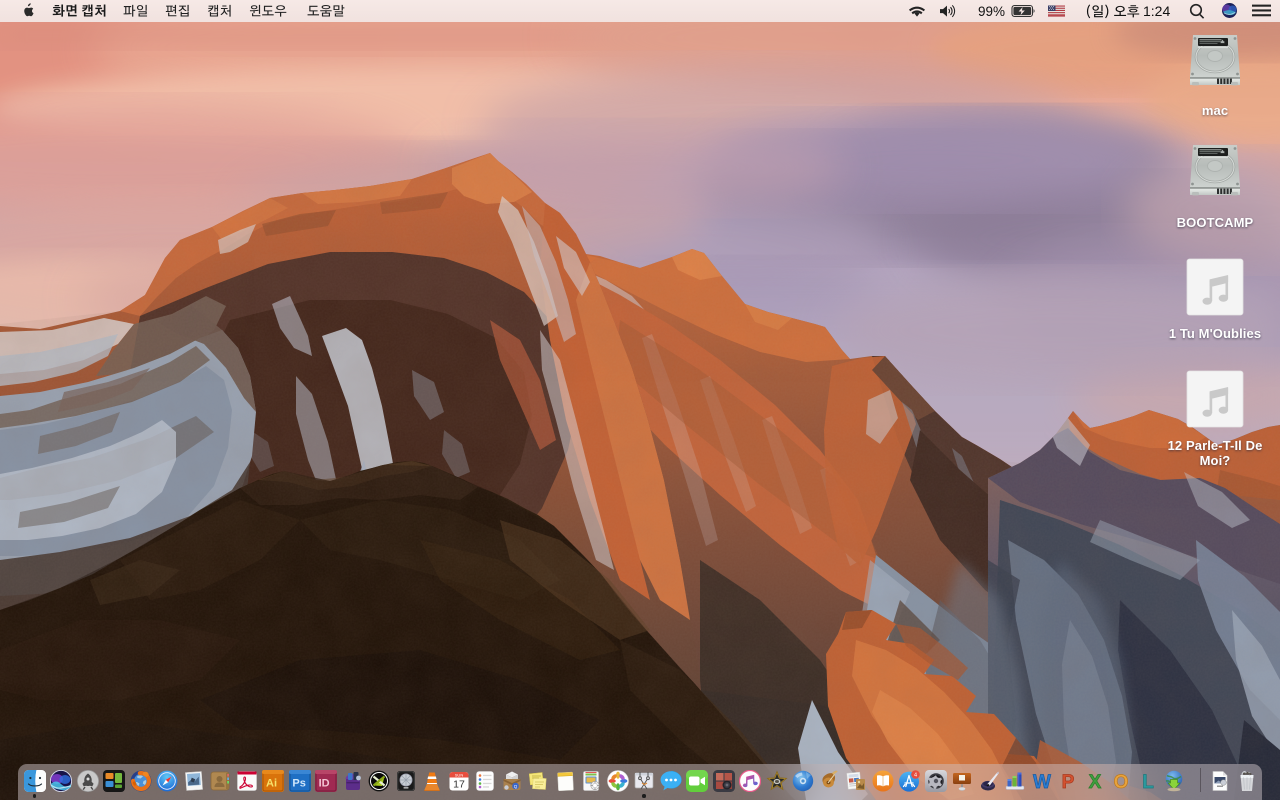 The width and height of the screenshot is (1280, 800). What do you see at coordinates (459, 785) in the screenshot?
I see `svg-text: 17` at bounding box center [459, 785].